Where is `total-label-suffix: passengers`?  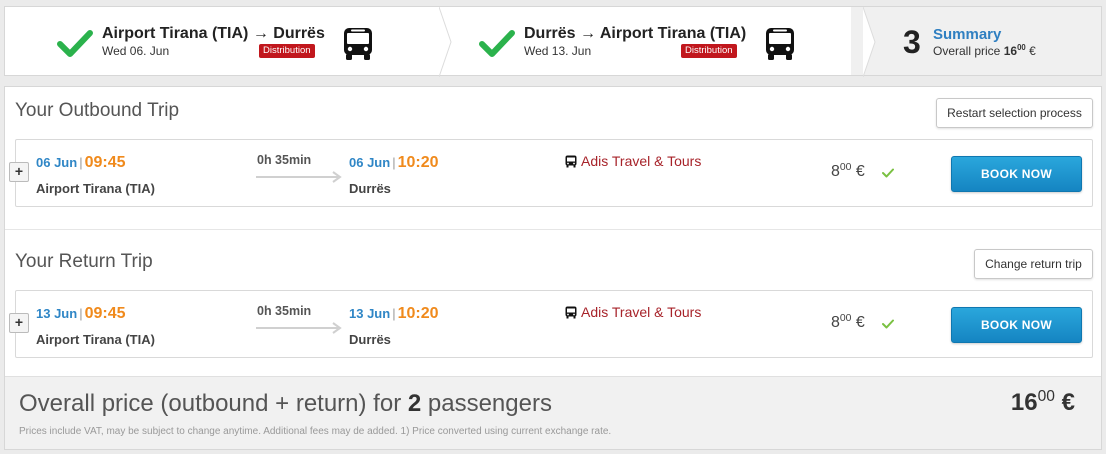
total-label-suffix: passengers is located at coordinates (489, 403).